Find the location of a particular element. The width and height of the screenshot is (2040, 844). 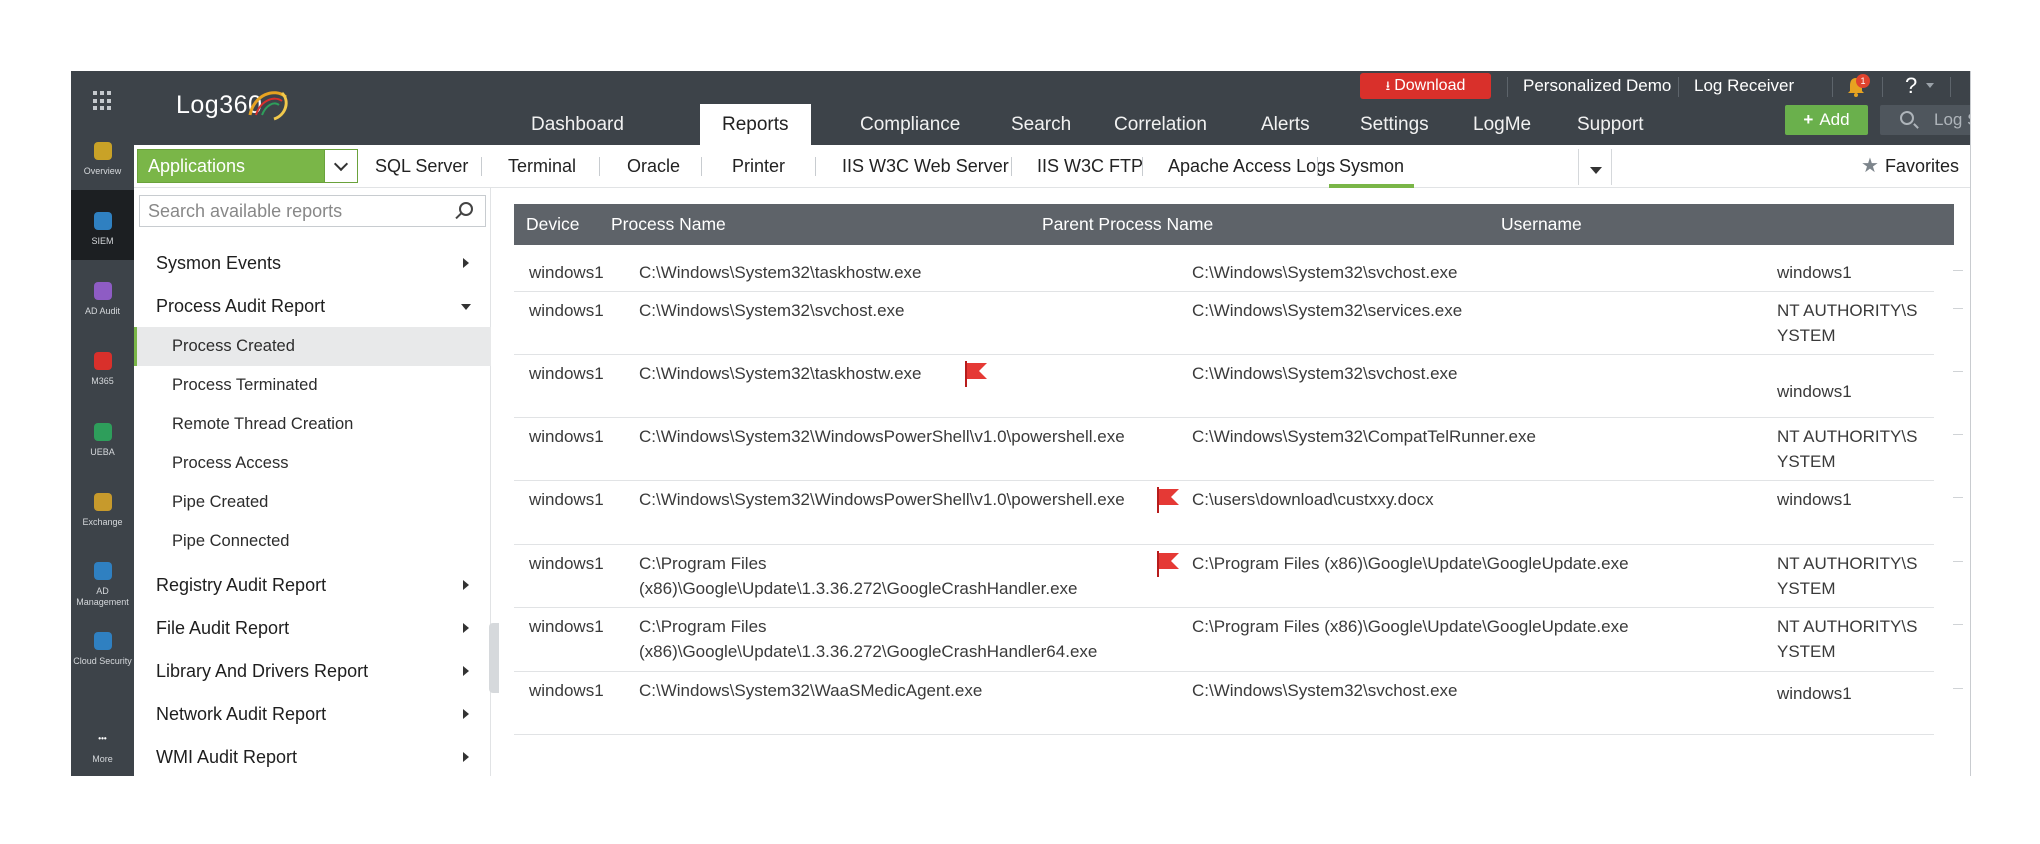

sub-tab-sysmon: Sysmon is located at coordinates (1371, 166).